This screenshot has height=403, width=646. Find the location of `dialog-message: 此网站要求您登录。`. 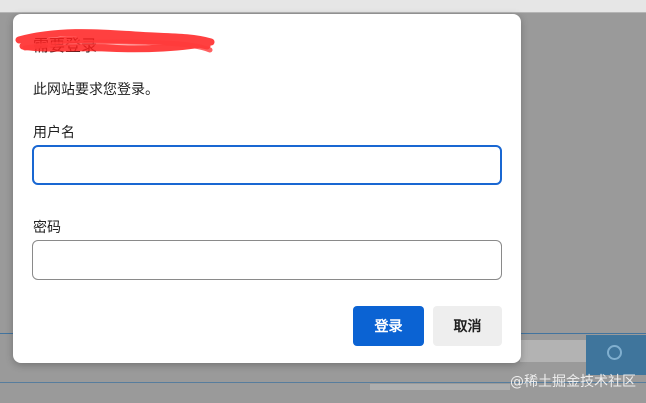

dialog-message: 此网站要求您登录。 is located at coordinates (96, 90).